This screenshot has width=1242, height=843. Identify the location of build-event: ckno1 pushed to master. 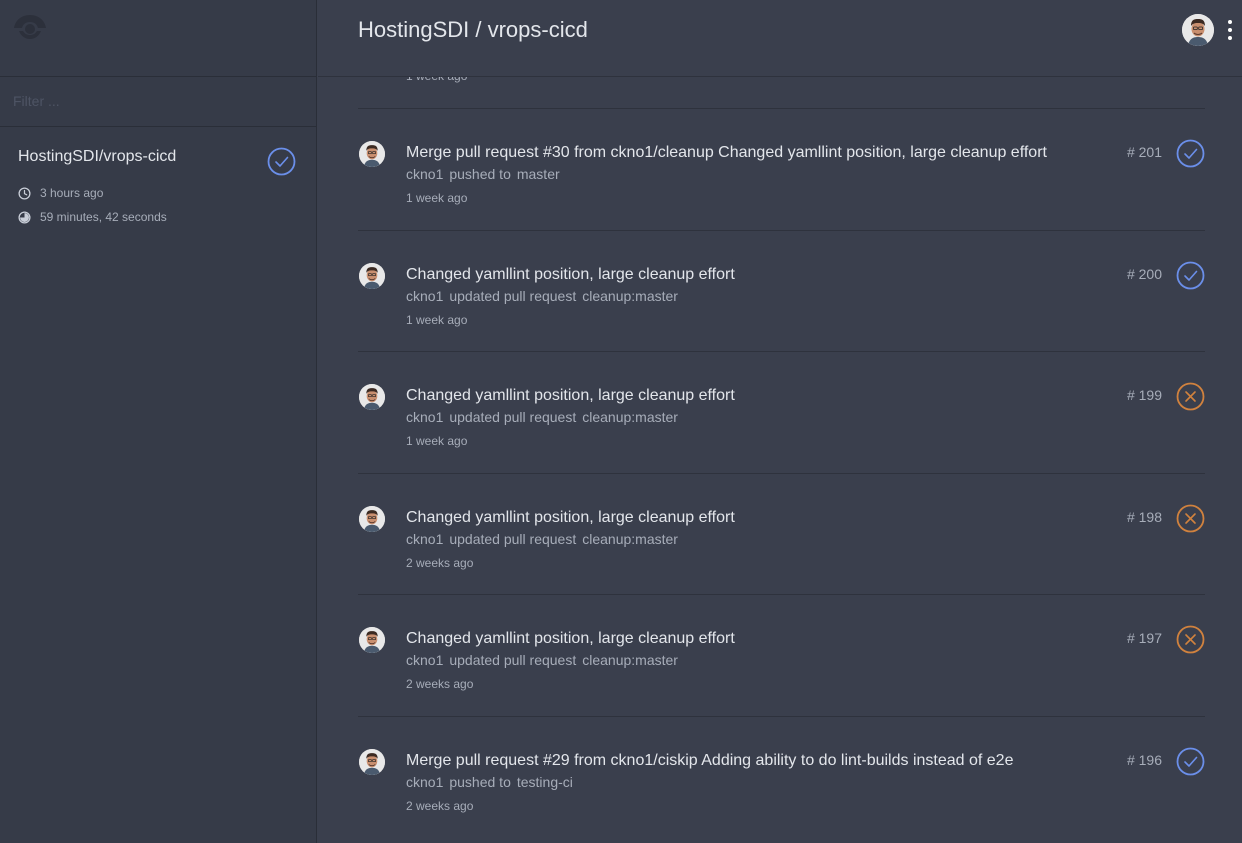
(486, 174).